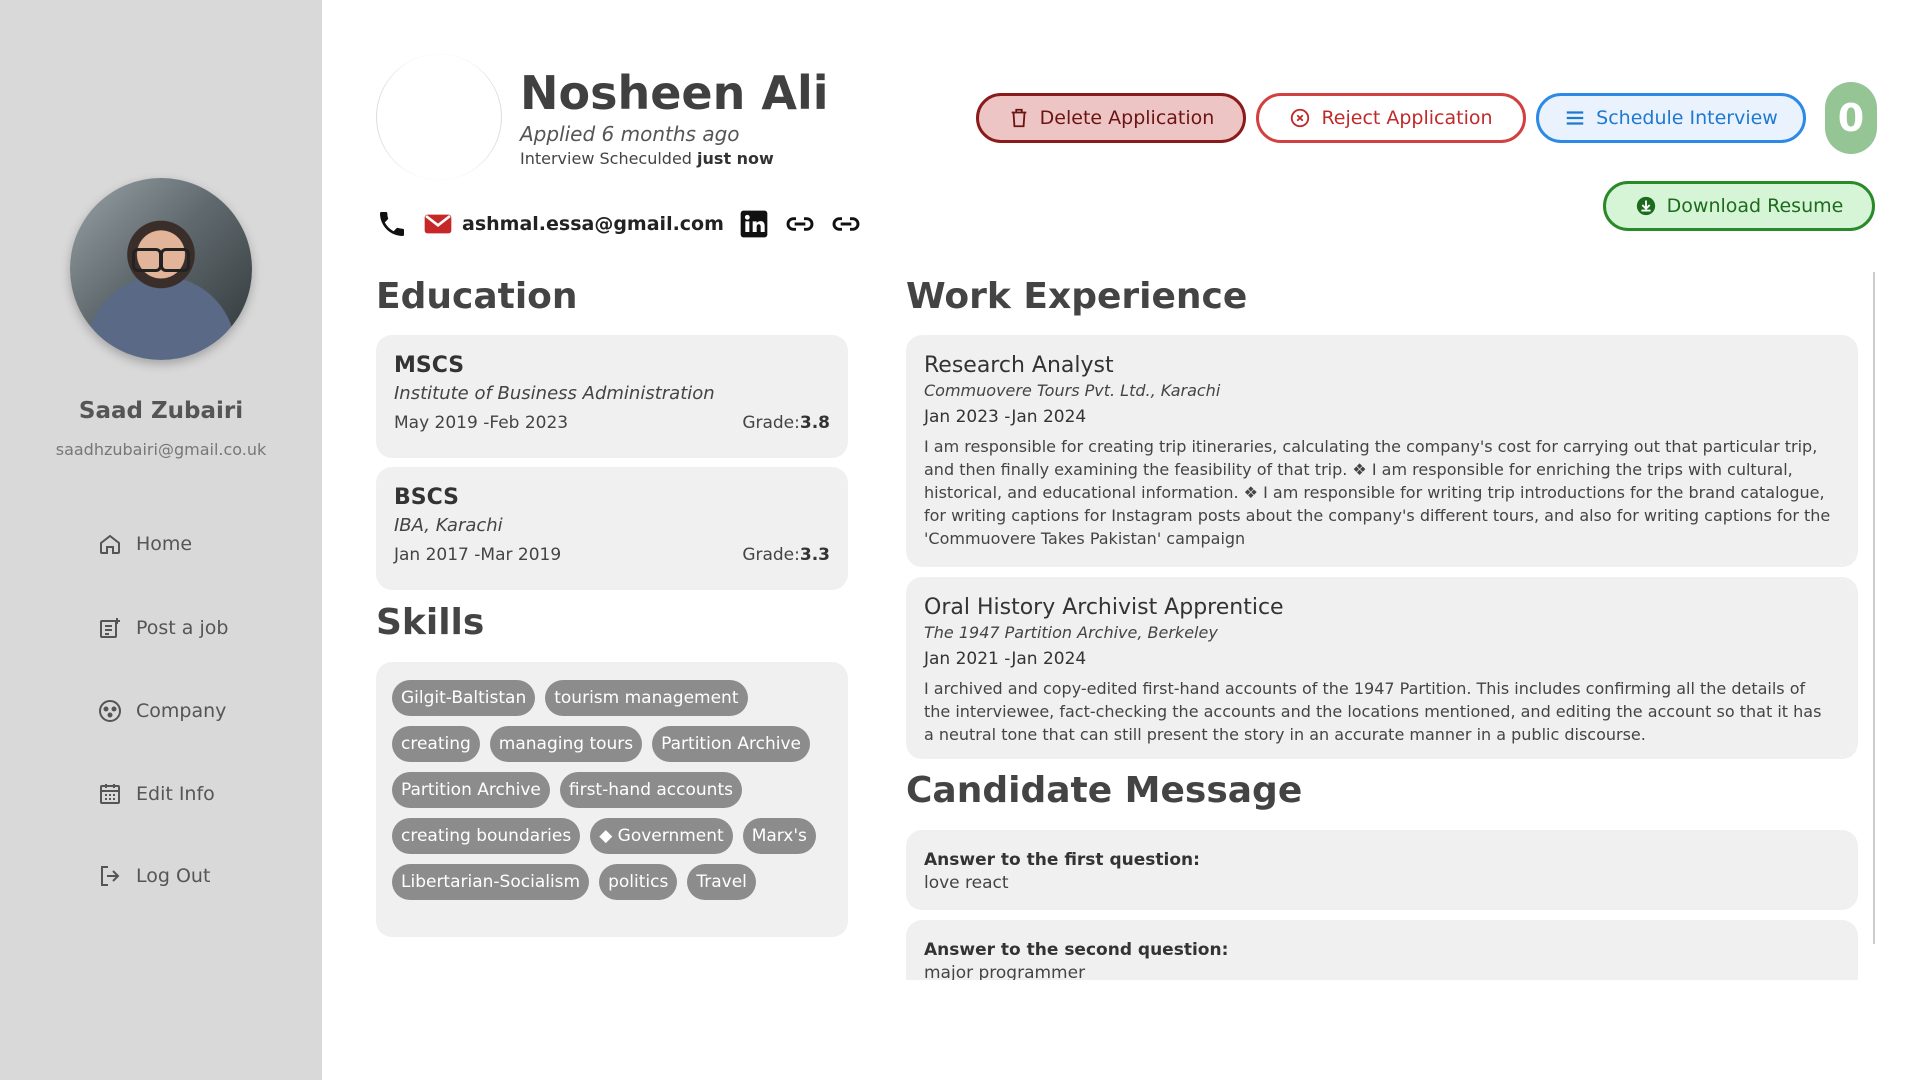  What do you see at coordinates (110, 876) in the screenshot?
I see `logout-icon` at bounding box center [110, 876].